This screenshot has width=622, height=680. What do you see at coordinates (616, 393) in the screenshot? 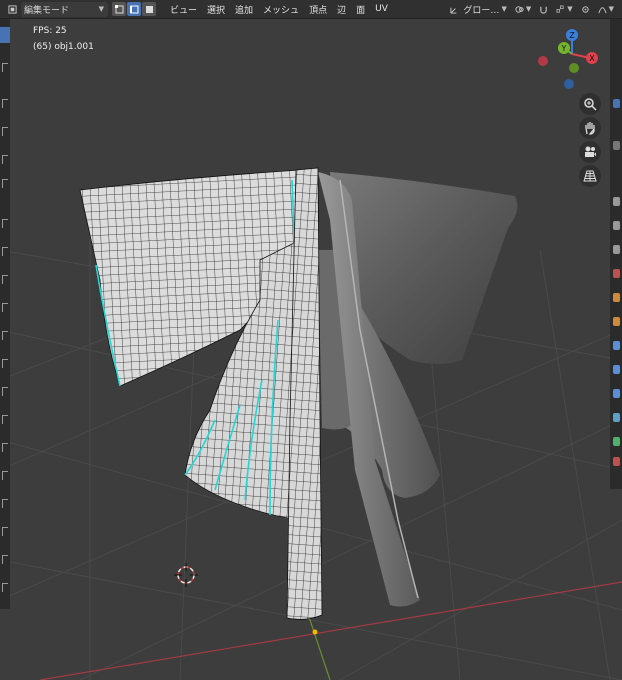
I see `constraints-tab` at bounding box center [616, 393].